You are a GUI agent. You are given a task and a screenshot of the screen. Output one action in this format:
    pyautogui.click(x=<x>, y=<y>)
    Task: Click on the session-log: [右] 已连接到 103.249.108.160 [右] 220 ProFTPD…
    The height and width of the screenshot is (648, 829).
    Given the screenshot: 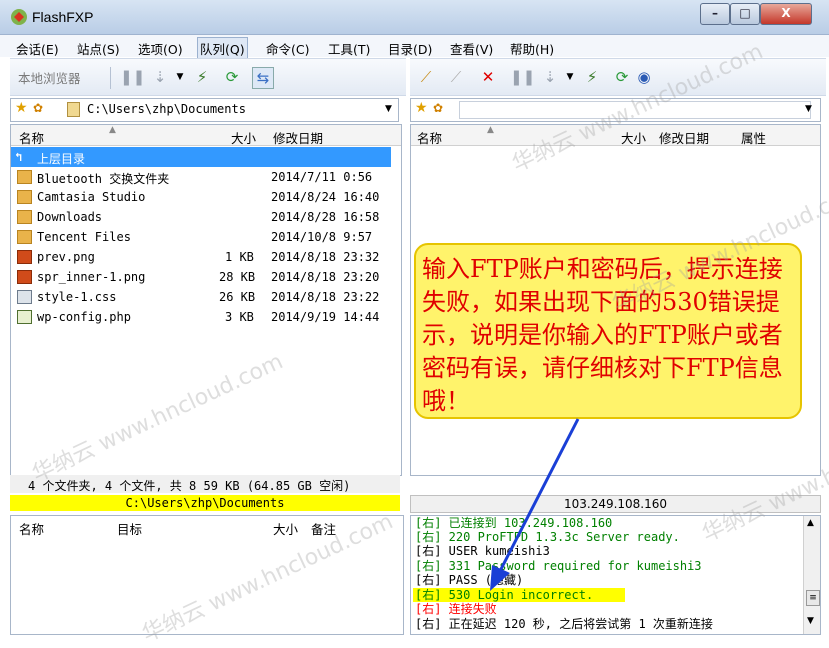 What is the action you would take?
    pyautogui.click(x=615, y=575)
    